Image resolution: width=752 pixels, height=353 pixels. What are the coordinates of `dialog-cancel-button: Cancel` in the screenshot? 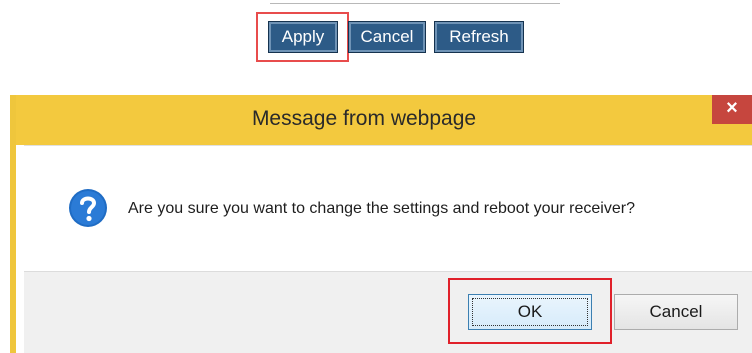 It's located at (676, 312).